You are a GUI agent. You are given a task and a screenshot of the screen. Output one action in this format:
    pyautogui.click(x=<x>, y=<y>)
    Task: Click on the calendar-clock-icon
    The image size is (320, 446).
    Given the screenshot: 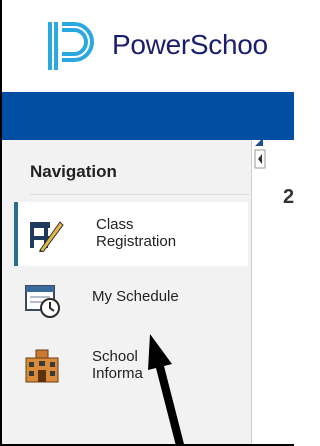 What is the action you would take?
    pyautogui.click(x=42, y=301)
    